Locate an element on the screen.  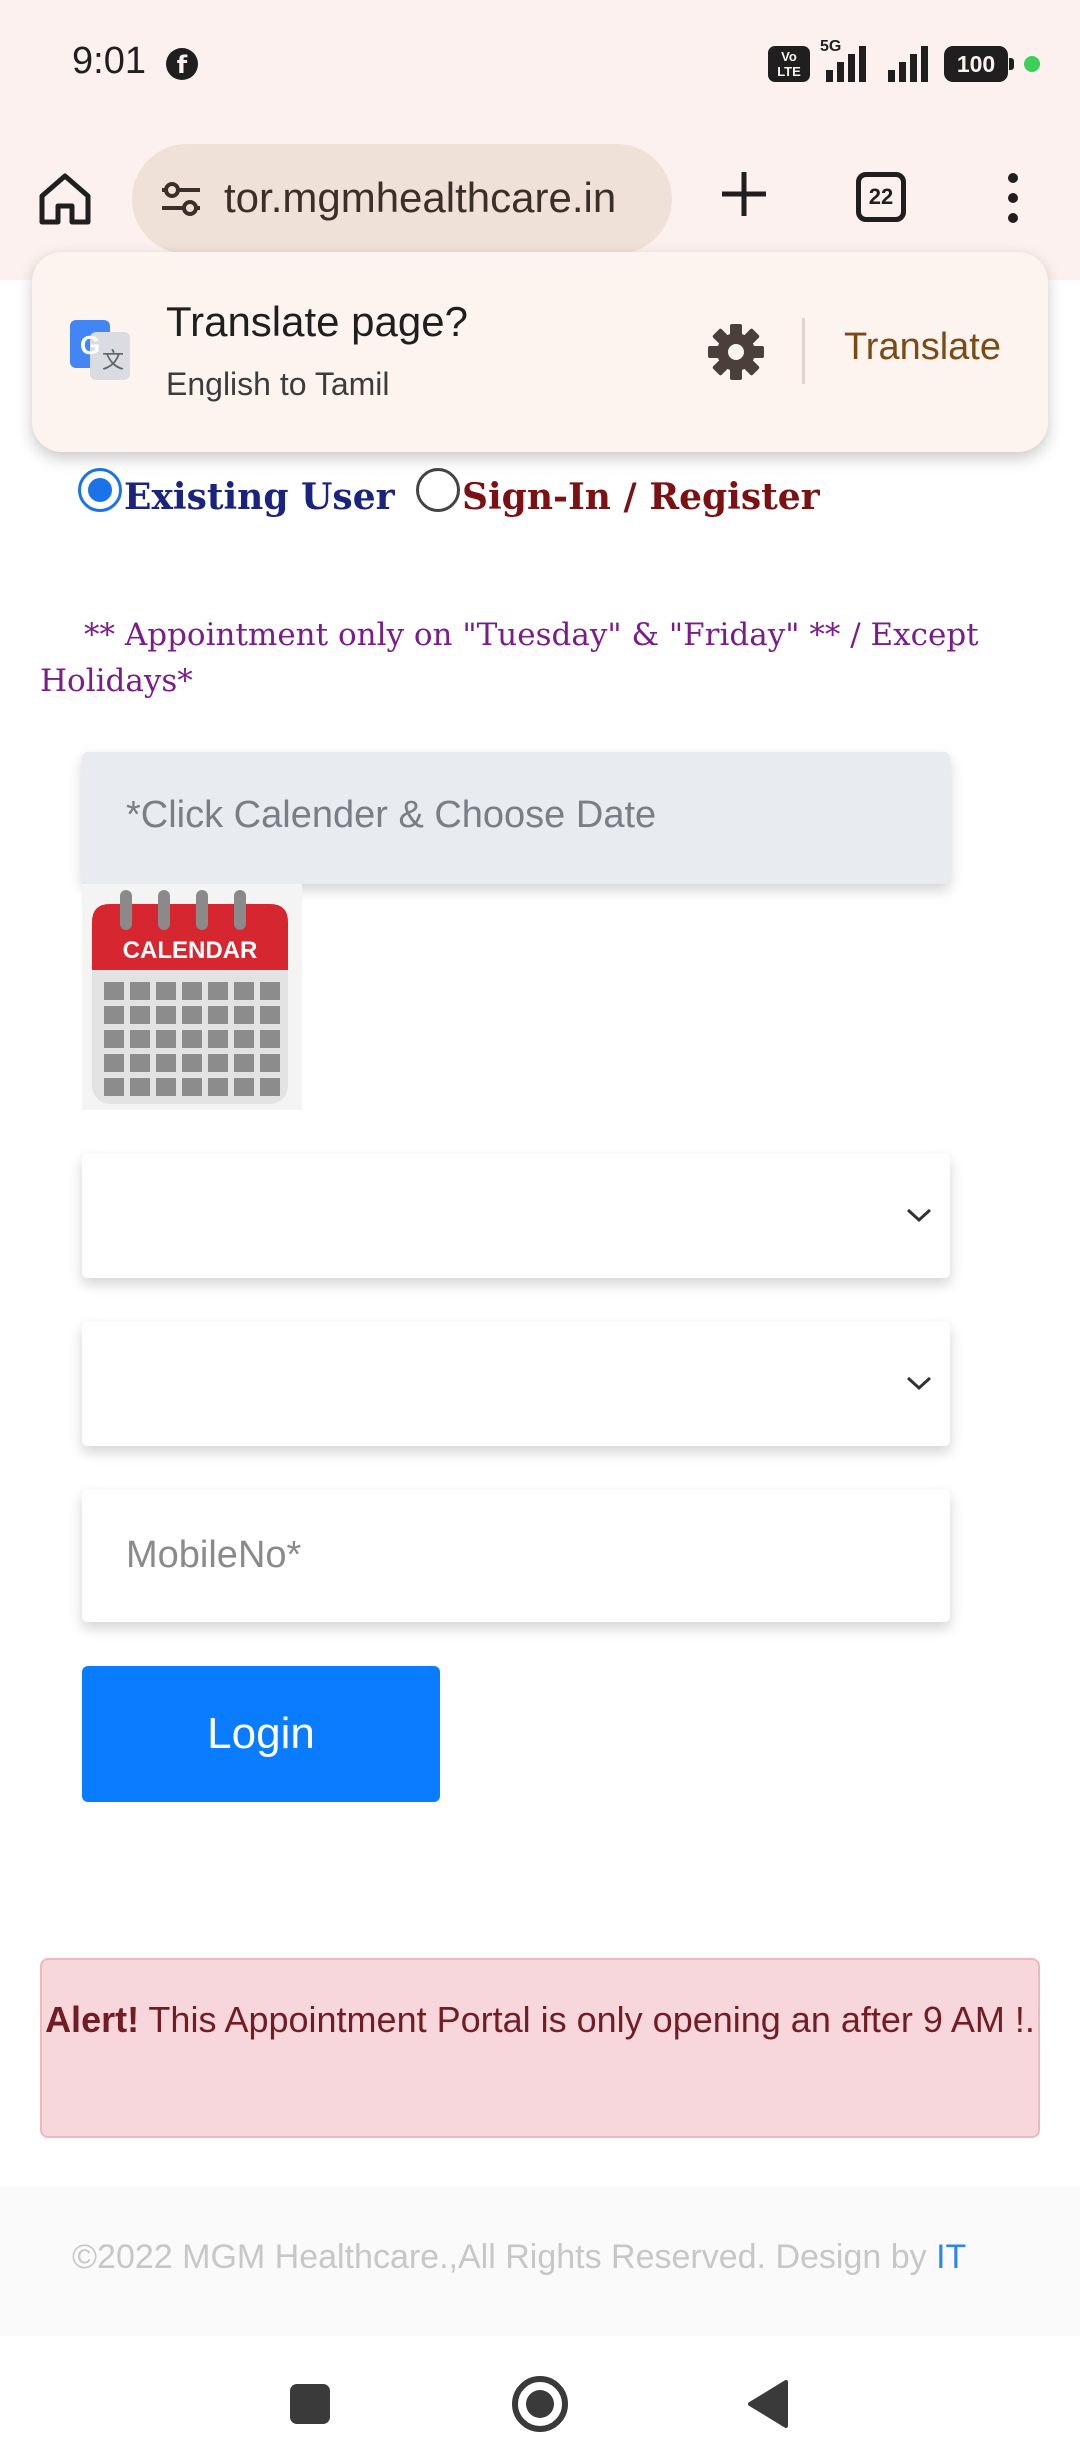
alert-strong: Alert! is located at coordinates (92, 2019).